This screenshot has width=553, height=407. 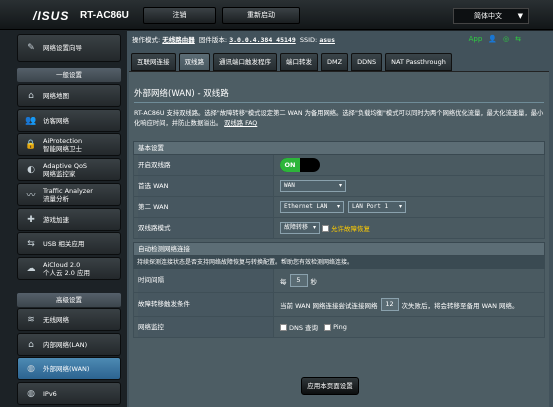 What do you see at coordinates (51, 16) in the screenshot?
I see `asus-logo: /ISUS` at bounding box center [51, 16].